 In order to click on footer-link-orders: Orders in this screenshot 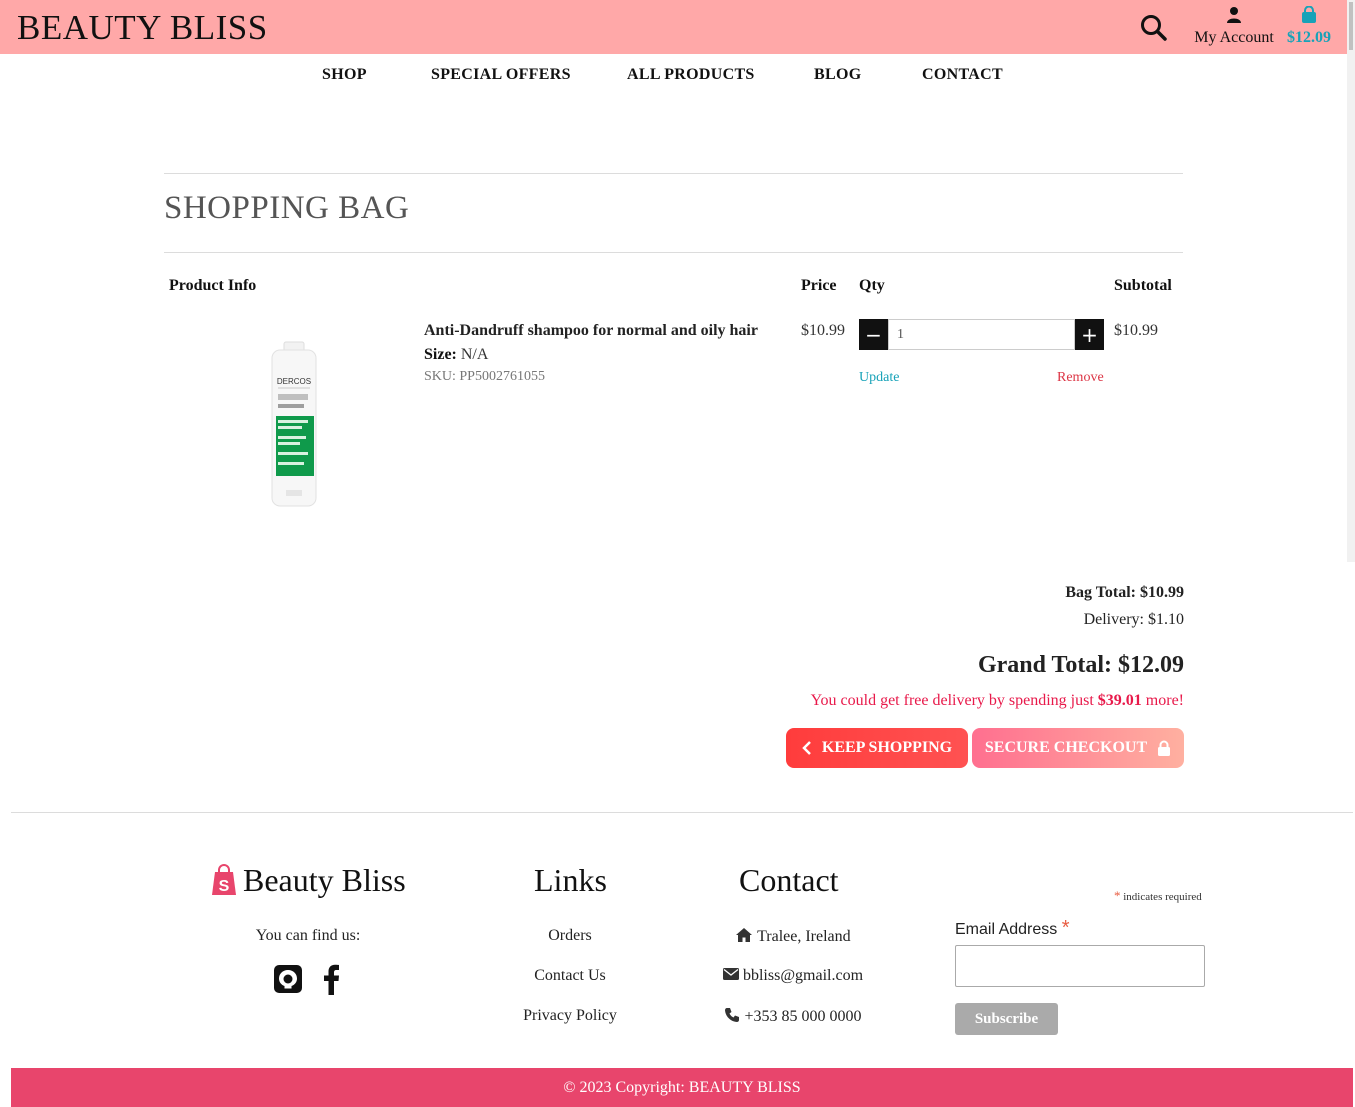, I will do `click(570, 936)`.